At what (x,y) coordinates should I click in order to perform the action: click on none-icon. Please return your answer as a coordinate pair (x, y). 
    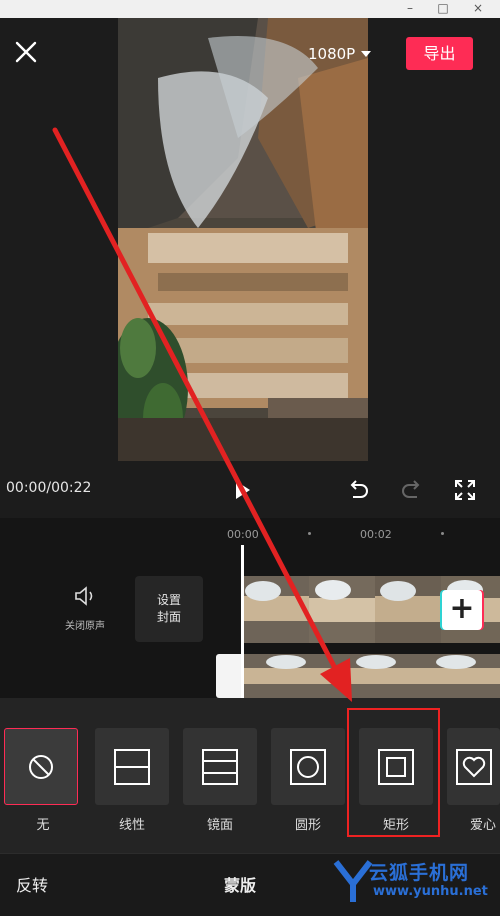
    Looking at the image, I should click on (41, 766).